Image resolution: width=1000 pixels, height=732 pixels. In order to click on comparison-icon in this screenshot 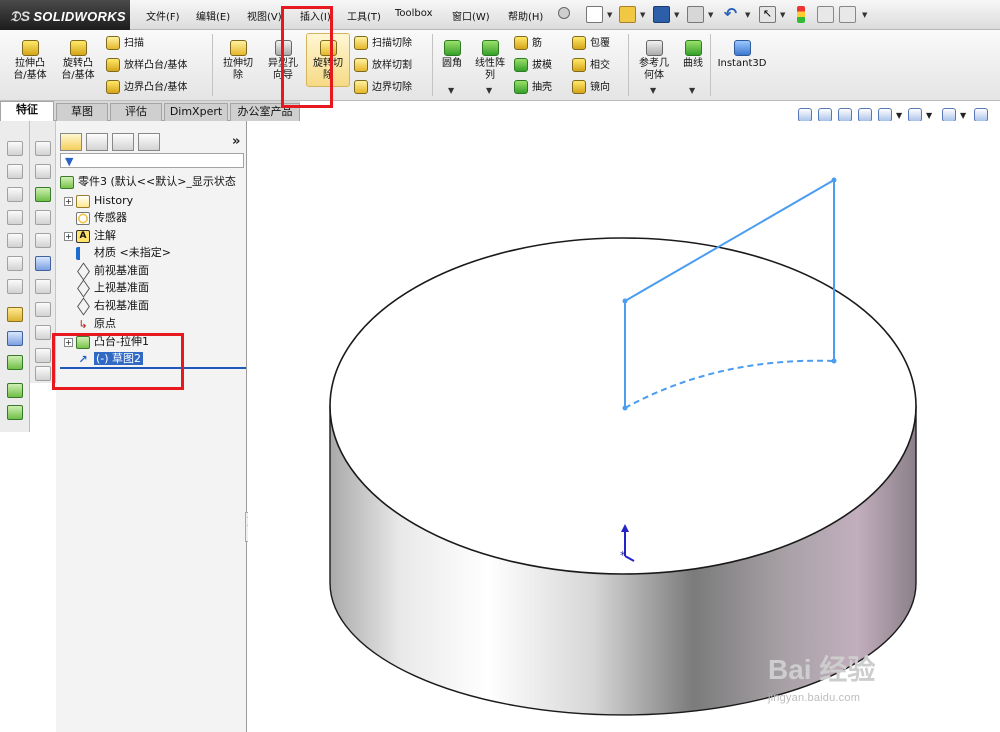, I will do `click(43, 355)`.